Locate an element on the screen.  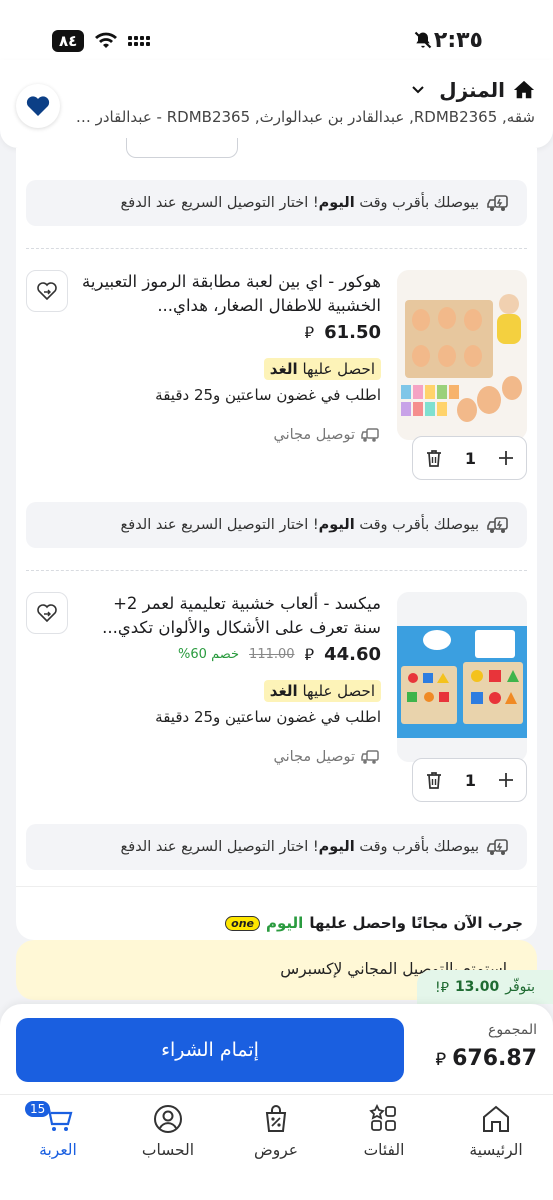
nav-home: الرئيسية is located at coordinates (496, 1131).